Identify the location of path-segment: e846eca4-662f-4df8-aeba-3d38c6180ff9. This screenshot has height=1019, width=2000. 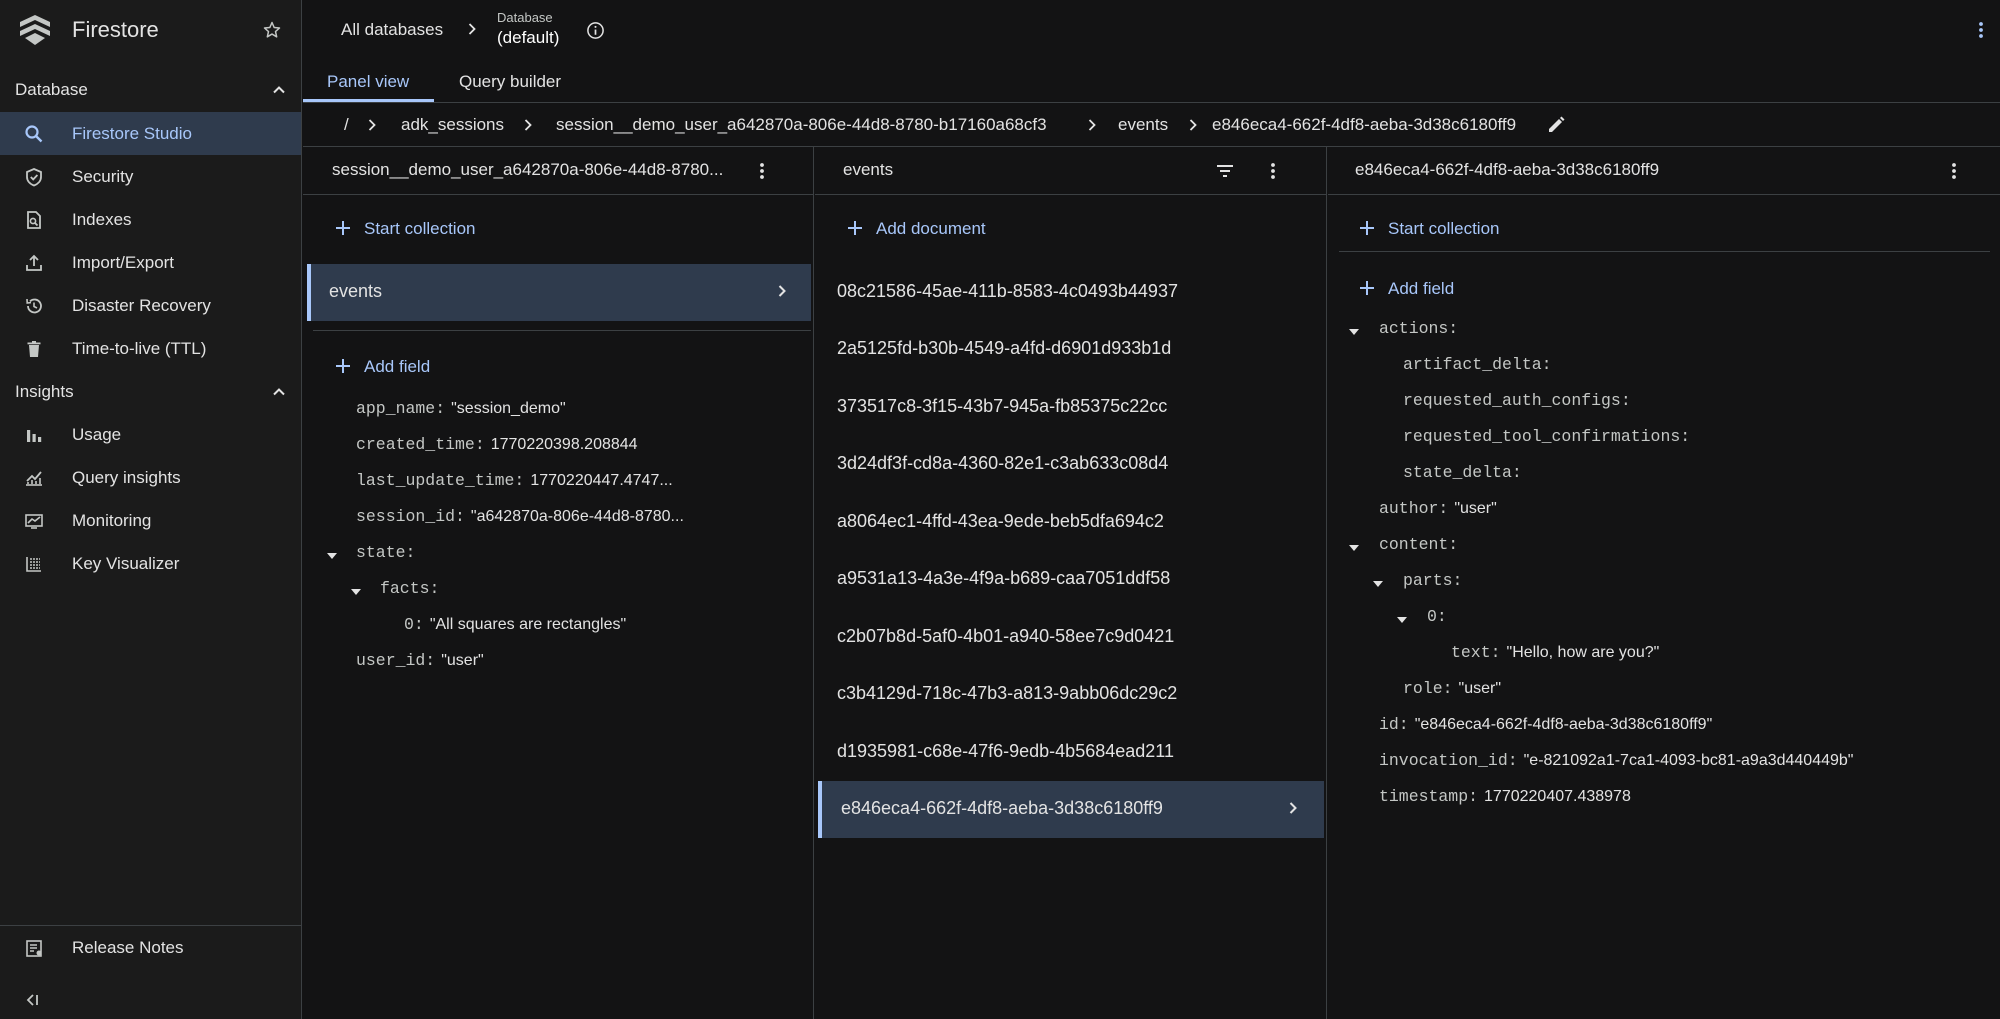
(1364, 125).